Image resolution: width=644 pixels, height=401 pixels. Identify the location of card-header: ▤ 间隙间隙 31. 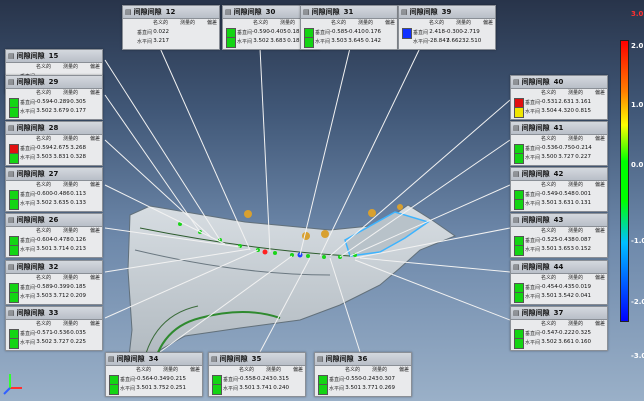
(349, 12).